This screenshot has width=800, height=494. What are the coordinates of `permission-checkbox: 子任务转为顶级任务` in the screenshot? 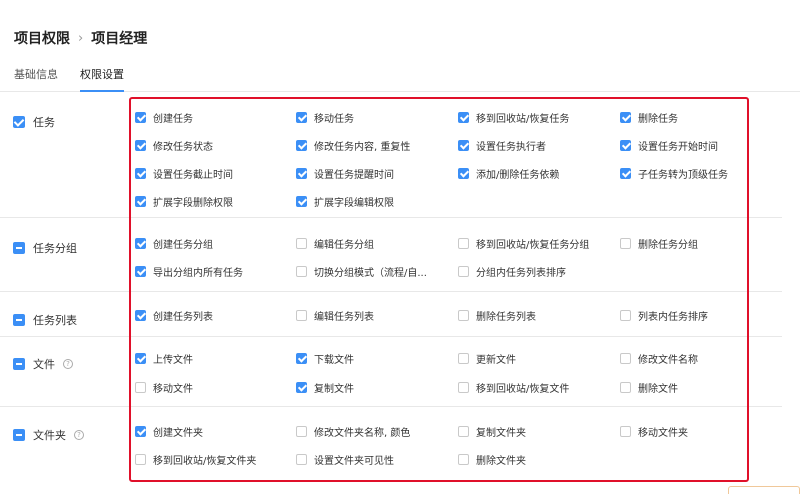 It's located at (674, 173).